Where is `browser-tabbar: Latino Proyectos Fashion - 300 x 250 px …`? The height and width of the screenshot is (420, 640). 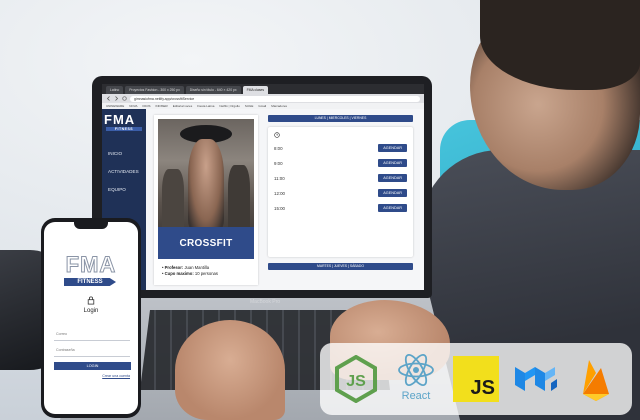
browser-tabbar: Latino Proyectos Fashion - 300 x 250 px … is located at coordinates (263, 89).